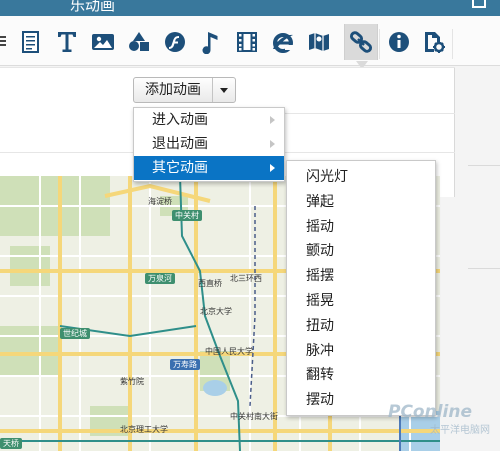  I want to click on map-label: 西直桥, so click(210, 283).